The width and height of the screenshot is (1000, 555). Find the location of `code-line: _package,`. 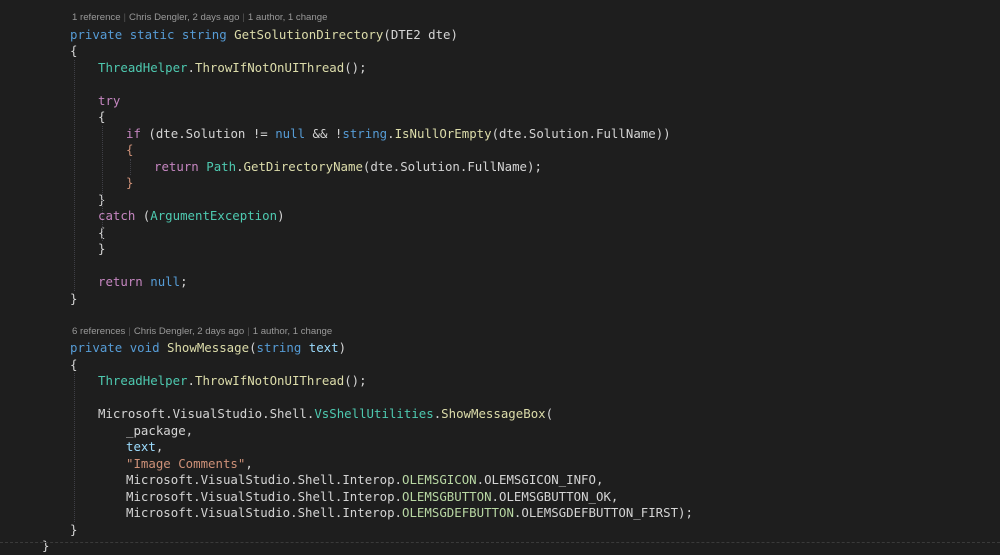

code-line: _package, is located at coordinates (159, 431).